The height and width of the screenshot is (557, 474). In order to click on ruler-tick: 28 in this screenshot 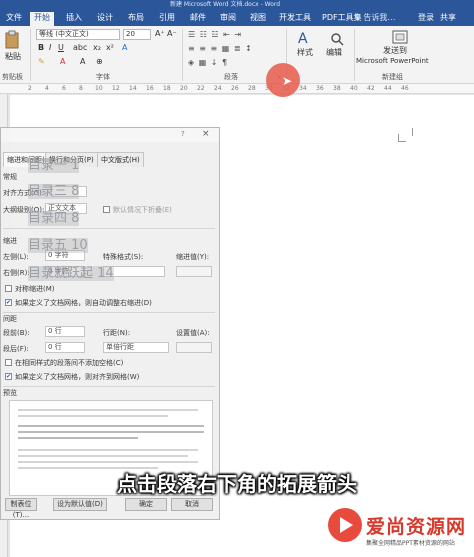, I will do `click(252, 88)`.